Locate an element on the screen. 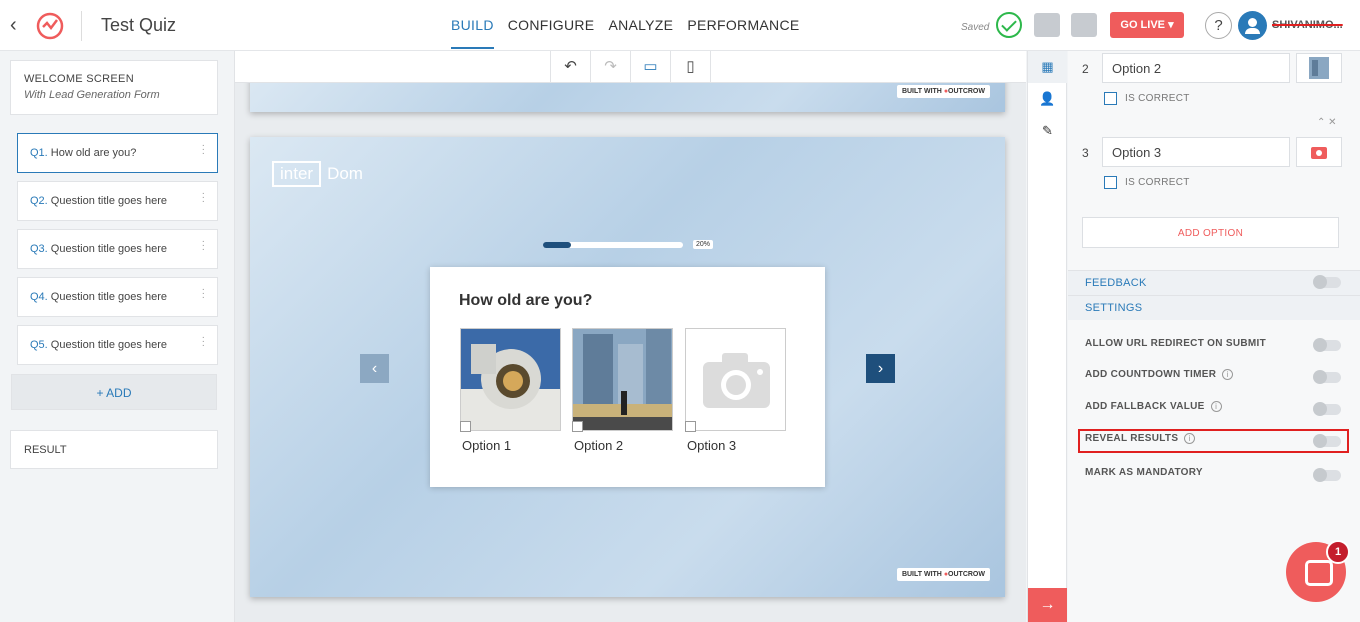 The image size is (1360, 622). option-2: Option 2 is located at coordinates (622, 390).